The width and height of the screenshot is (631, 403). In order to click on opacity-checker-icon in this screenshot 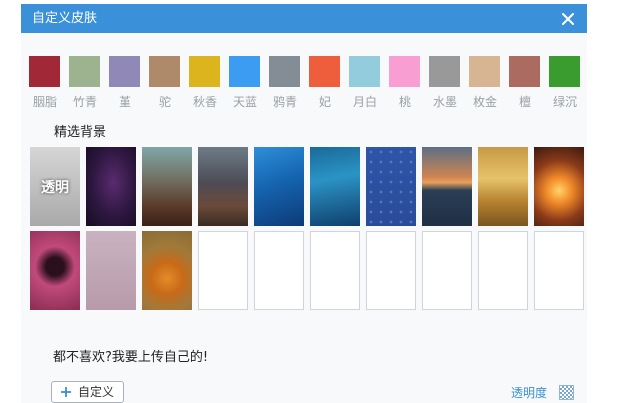, I will do `click(566, 392)`.